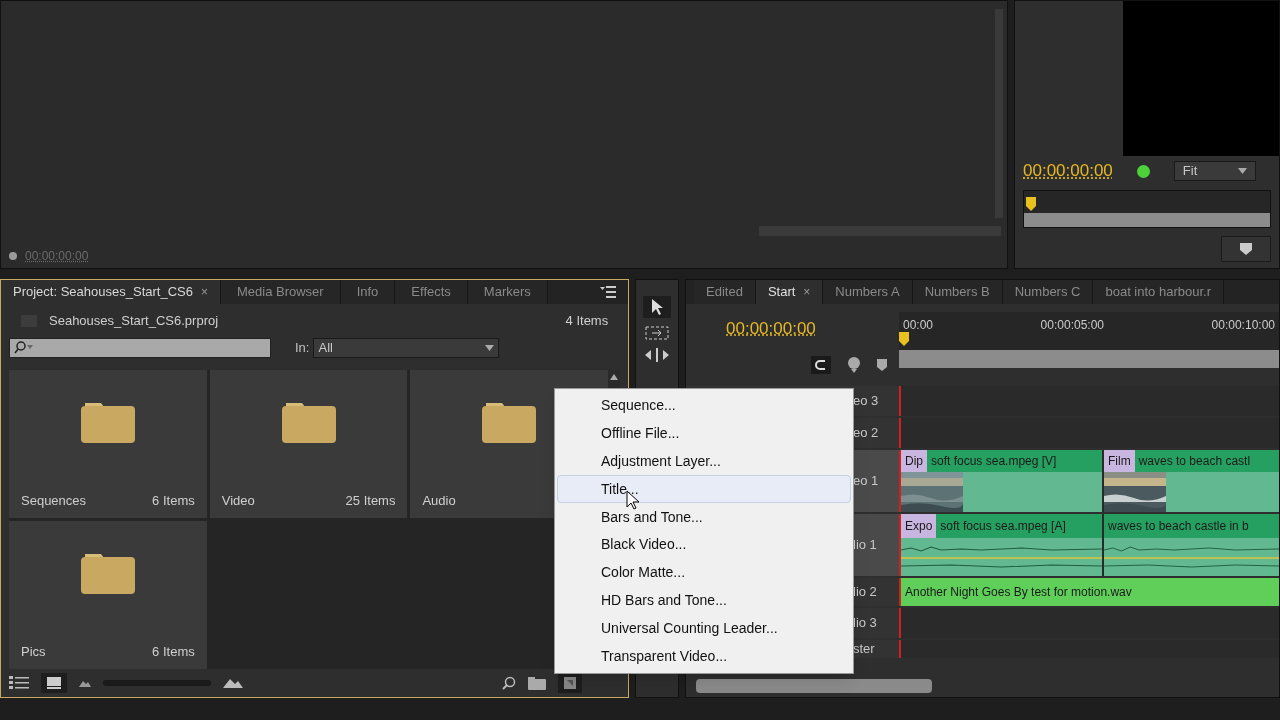 Image resolution: width=1280 pixels, height=720 pixels. What do you see at coordinates (1194, 461) in the screenshot?
I see `clip-name: waves to beach castl` at bounding box center [1194, 461].